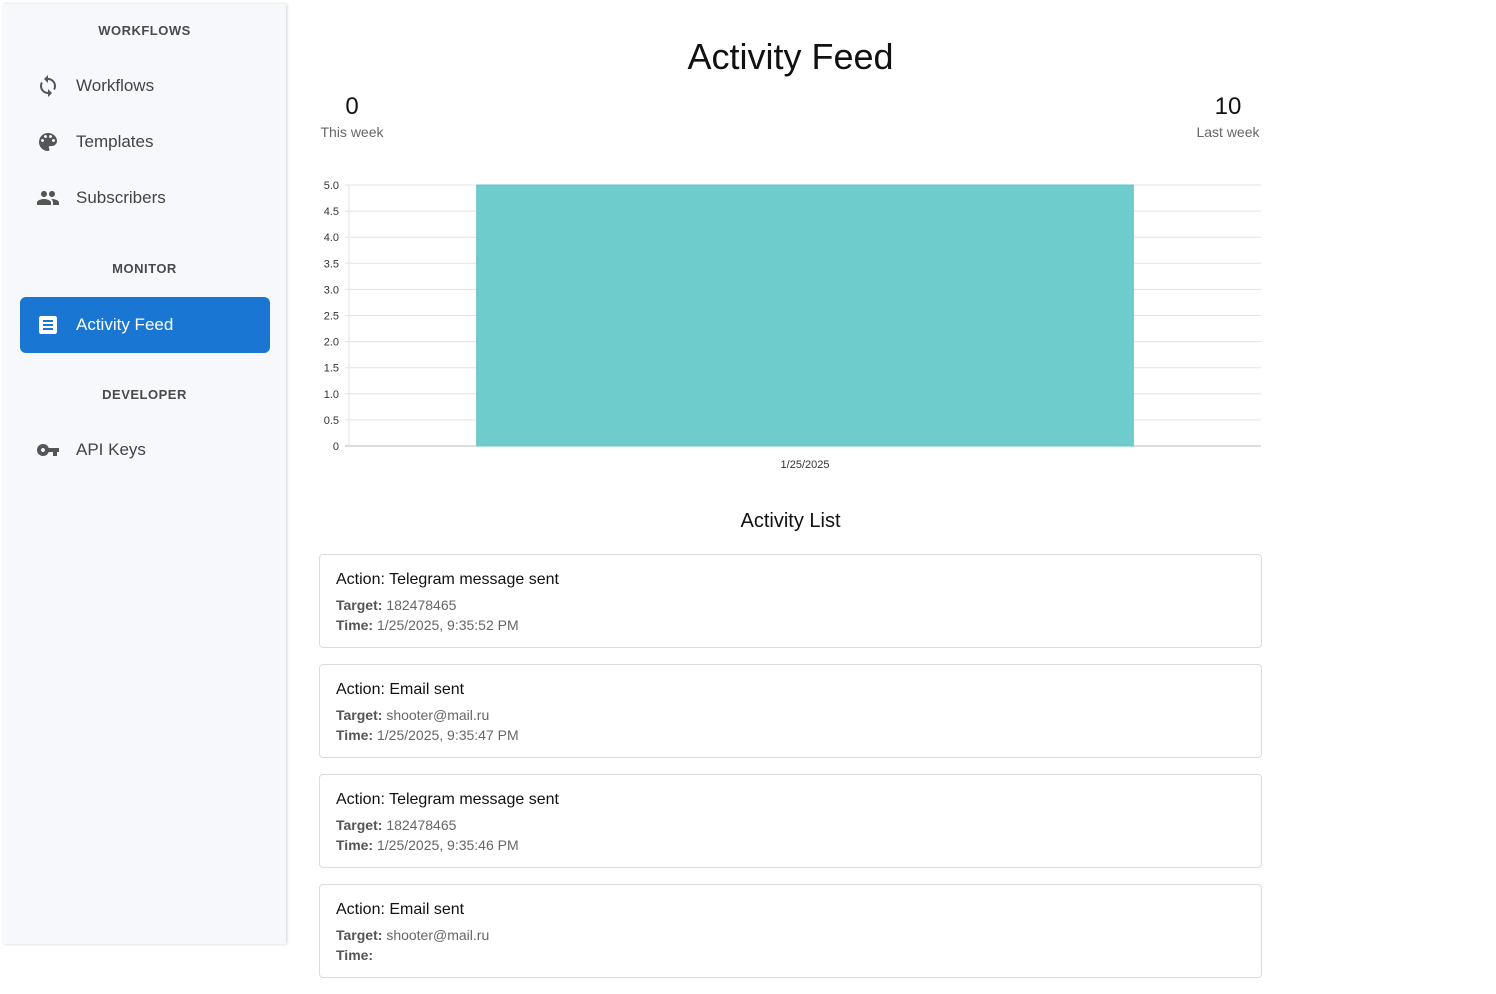  Describe the element at coordinates (115, 85) in the screenshot. I see `sidebar-item-label: Workflows` at that location.